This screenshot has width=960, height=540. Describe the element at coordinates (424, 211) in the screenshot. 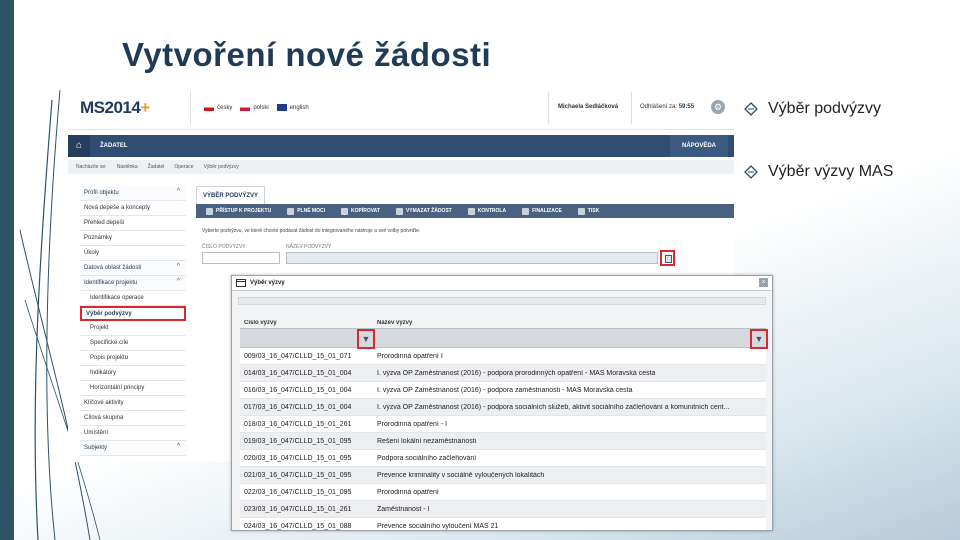

I see `toolbar-button: VYMAZAT ŽÁDOST` at that location.